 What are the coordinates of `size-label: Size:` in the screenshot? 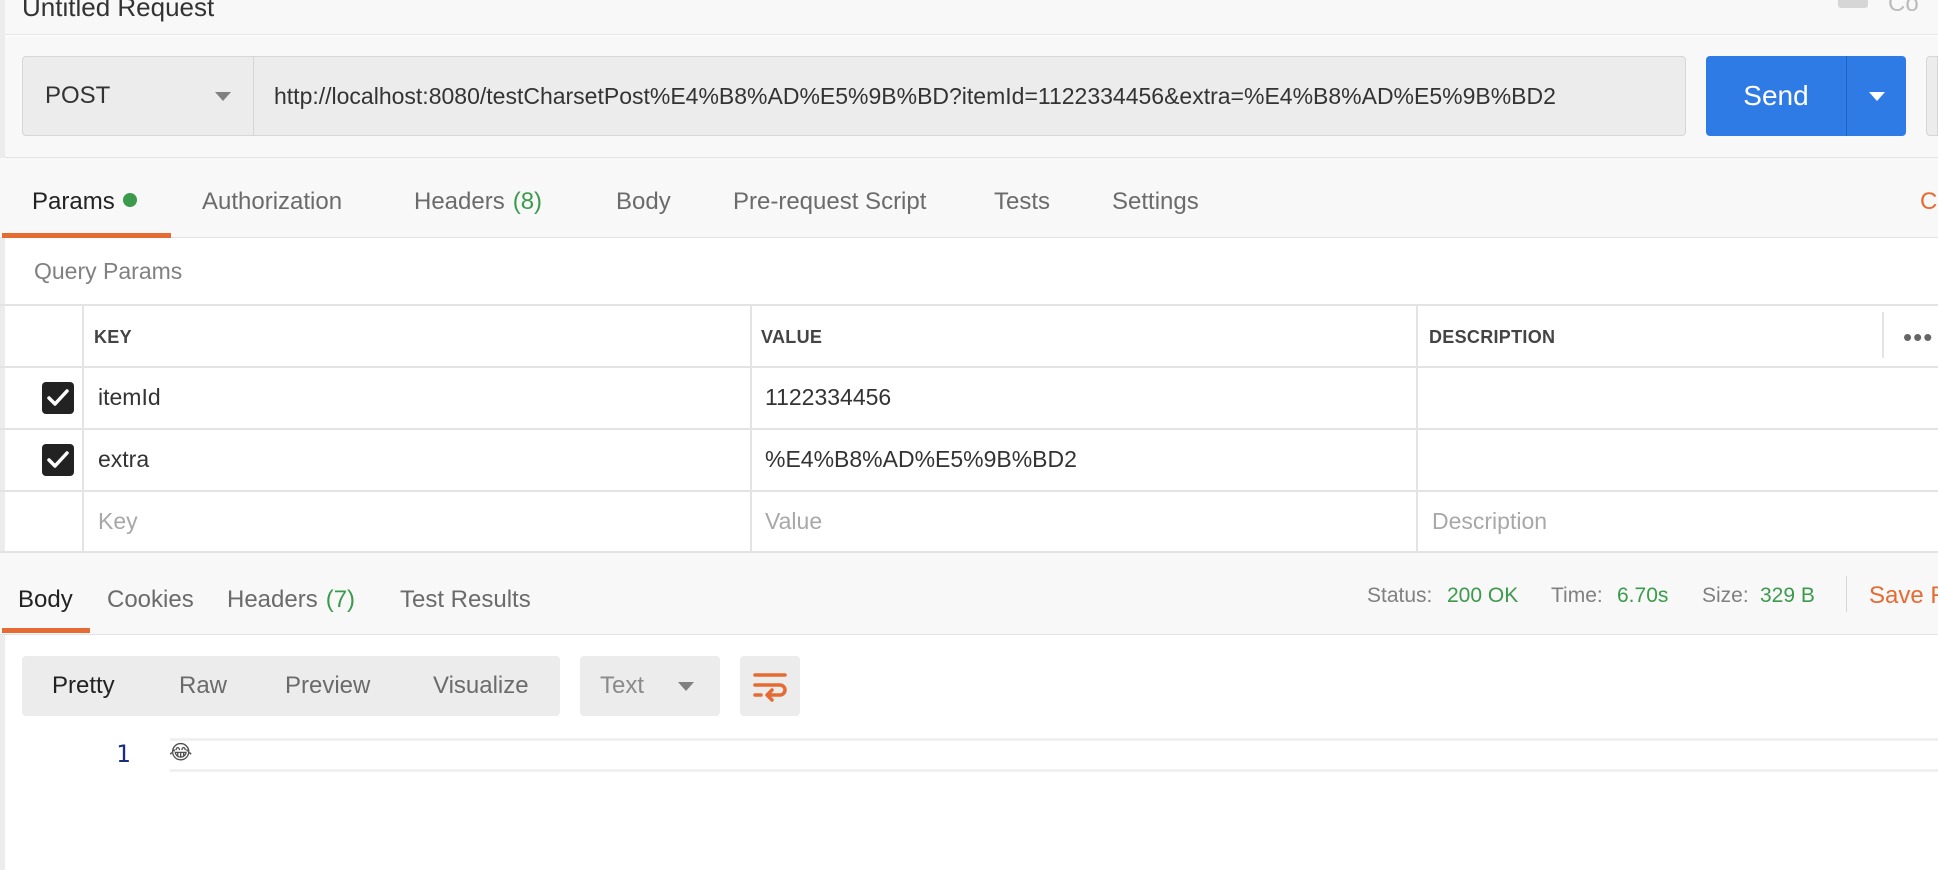 It's located at (1725, 595).